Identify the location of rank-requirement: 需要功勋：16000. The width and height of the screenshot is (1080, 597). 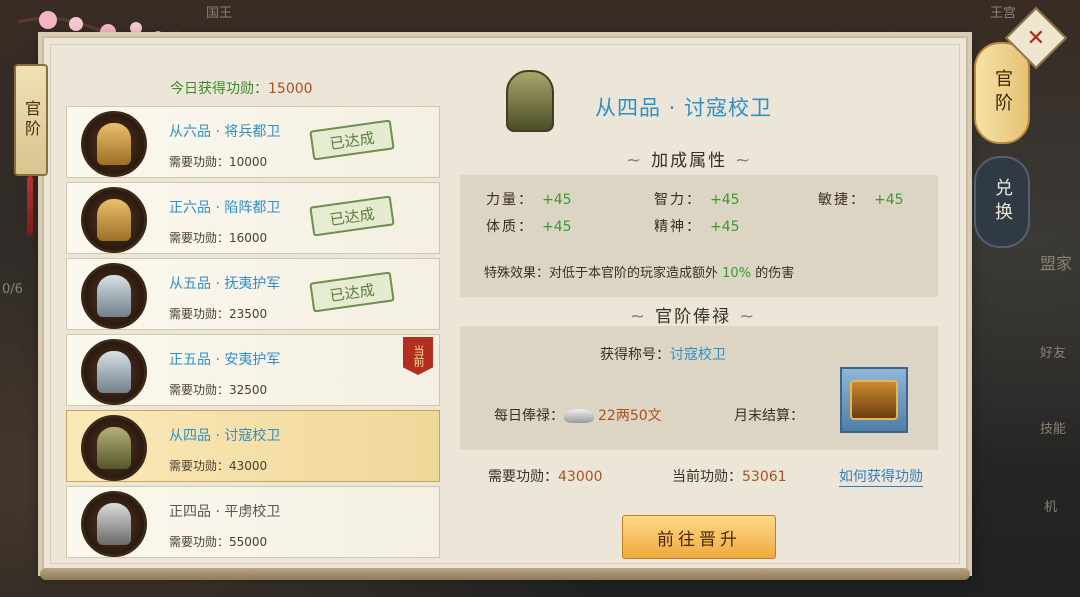
(218, 238).